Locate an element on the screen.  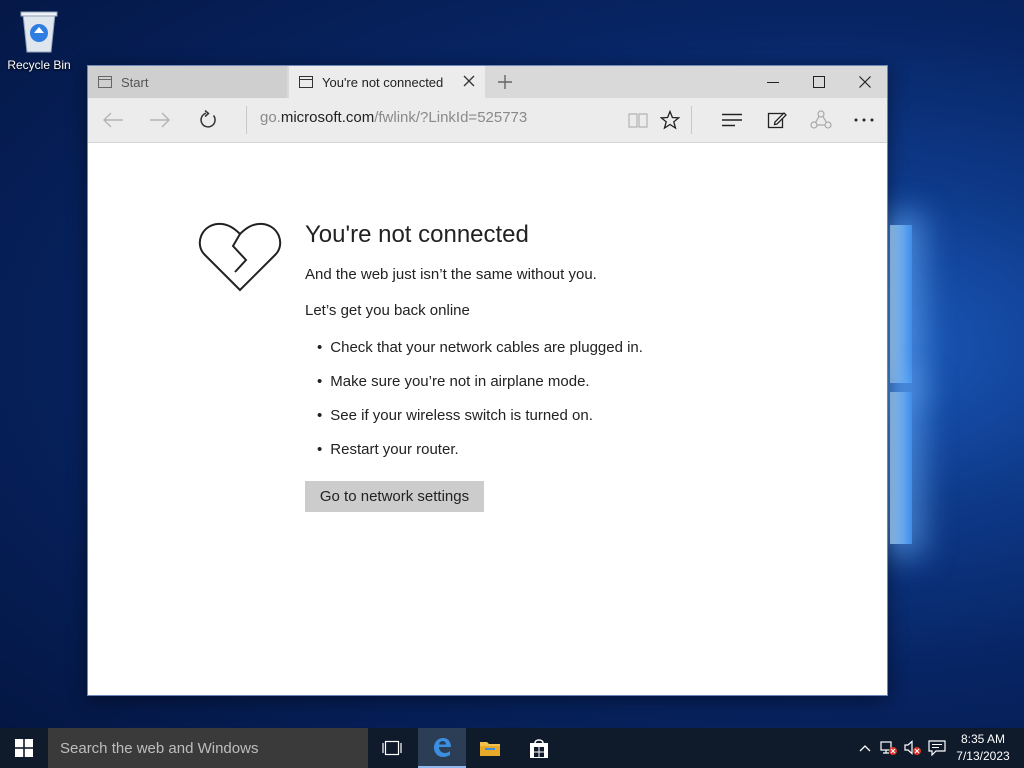
taskbar-edge is located at coordinates (442, 748).